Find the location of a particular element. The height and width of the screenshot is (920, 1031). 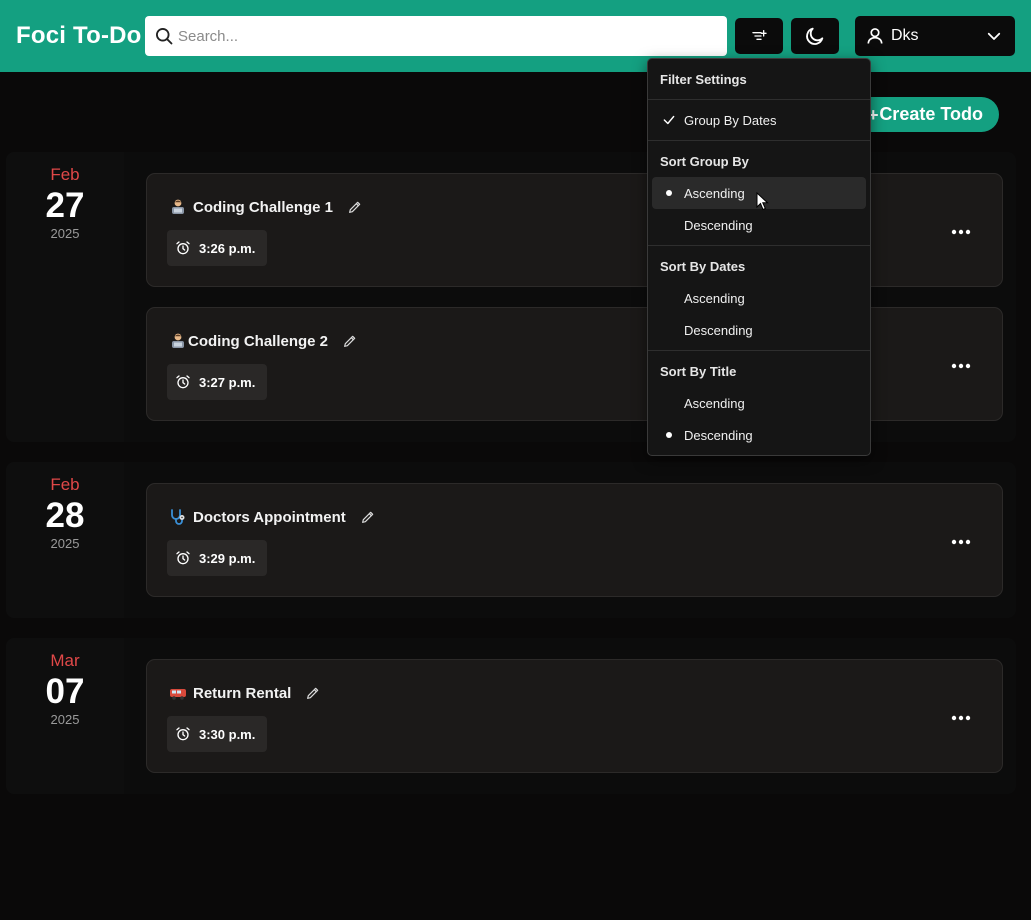

todo-time: 3:27 p.m. is located at coordinates (227, 382).